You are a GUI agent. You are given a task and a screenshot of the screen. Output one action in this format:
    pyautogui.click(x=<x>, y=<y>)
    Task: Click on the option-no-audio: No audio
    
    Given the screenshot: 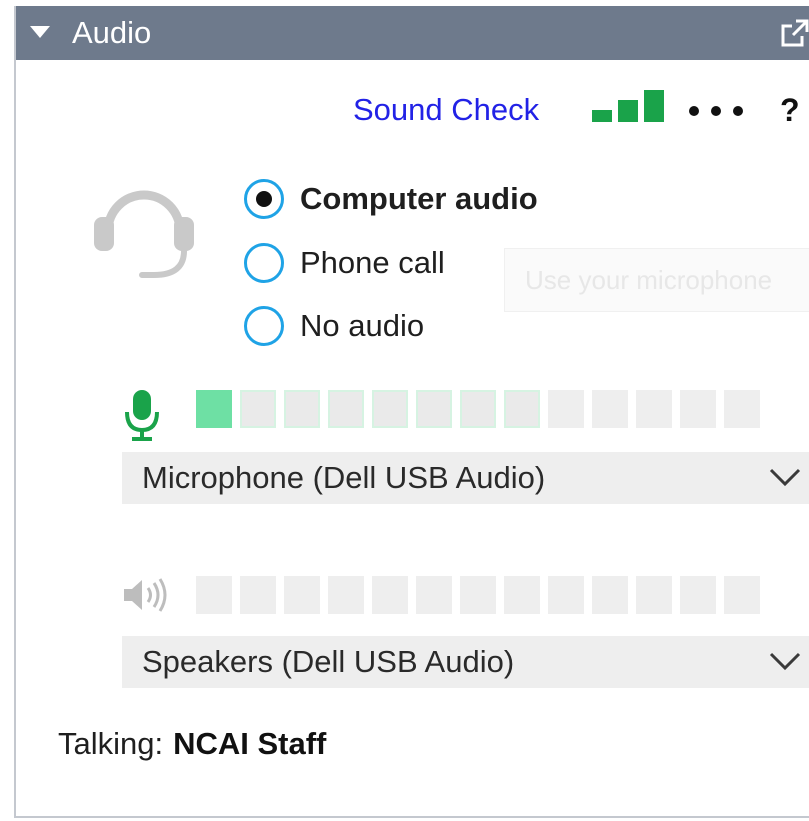 What is the action you would take?
    pyautogui.click(x=334, y=326)
    